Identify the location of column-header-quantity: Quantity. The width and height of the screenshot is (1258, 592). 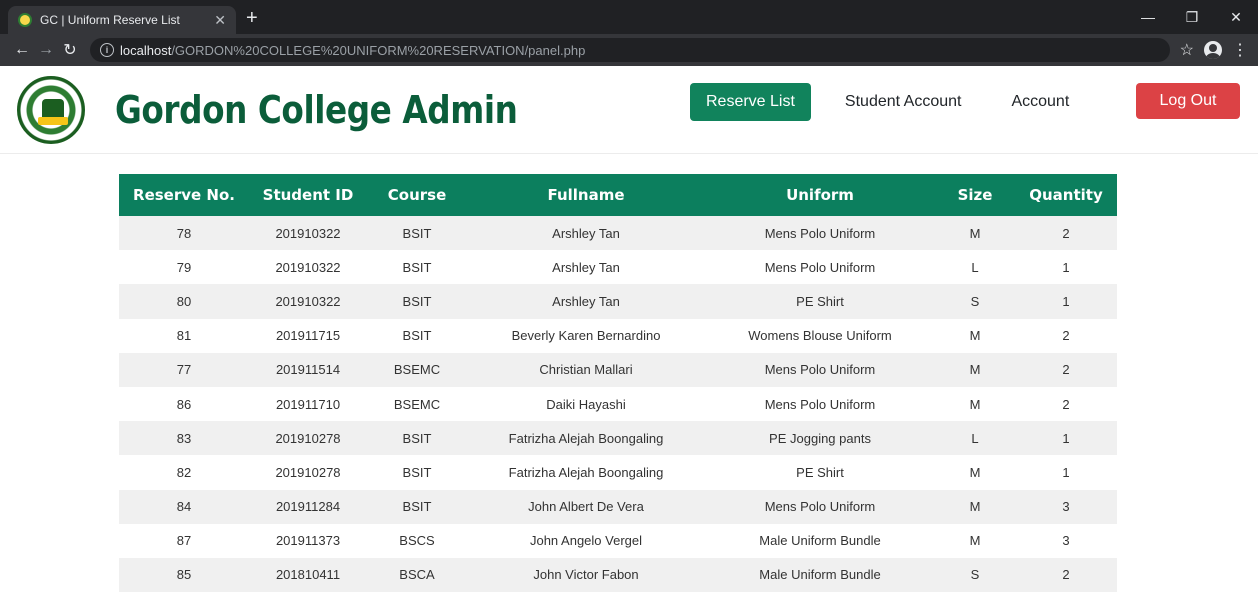
(1066, 195).